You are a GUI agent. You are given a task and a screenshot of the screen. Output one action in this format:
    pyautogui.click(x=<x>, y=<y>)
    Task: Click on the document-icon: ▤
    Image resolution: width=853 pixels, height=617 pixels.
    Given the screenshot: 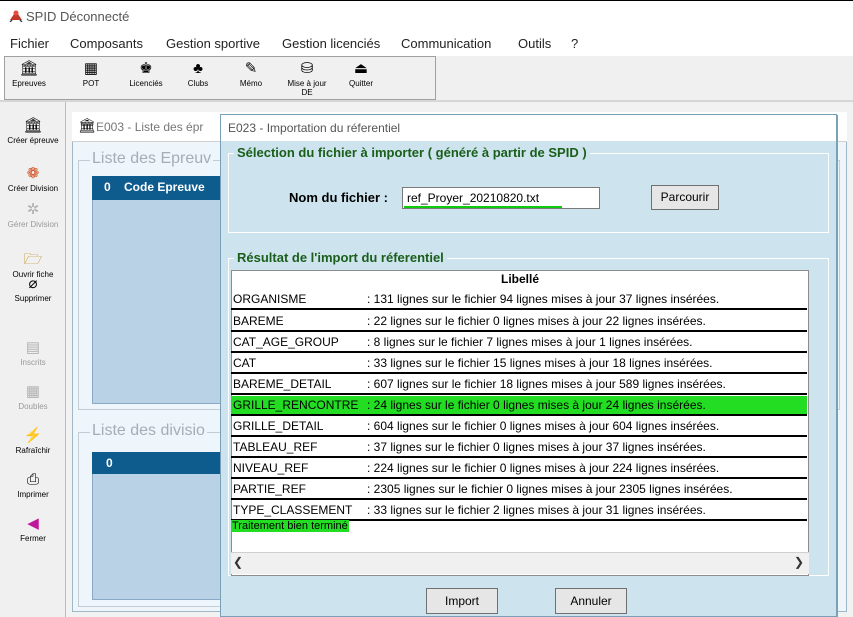 What is the action you would take?
    pyautogui.click(x=33, y=347)
    